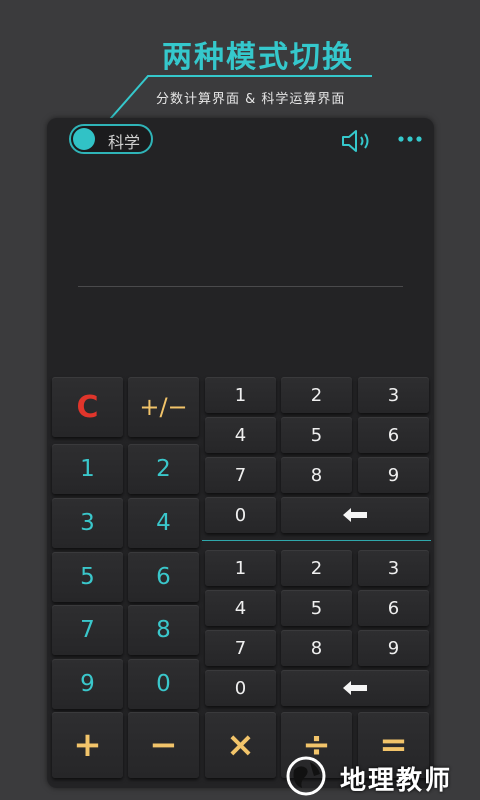  What do you see at coordinates (411, 139) in the screenshot?
I see `more-dots-icon` at bounding box center [411, 139].